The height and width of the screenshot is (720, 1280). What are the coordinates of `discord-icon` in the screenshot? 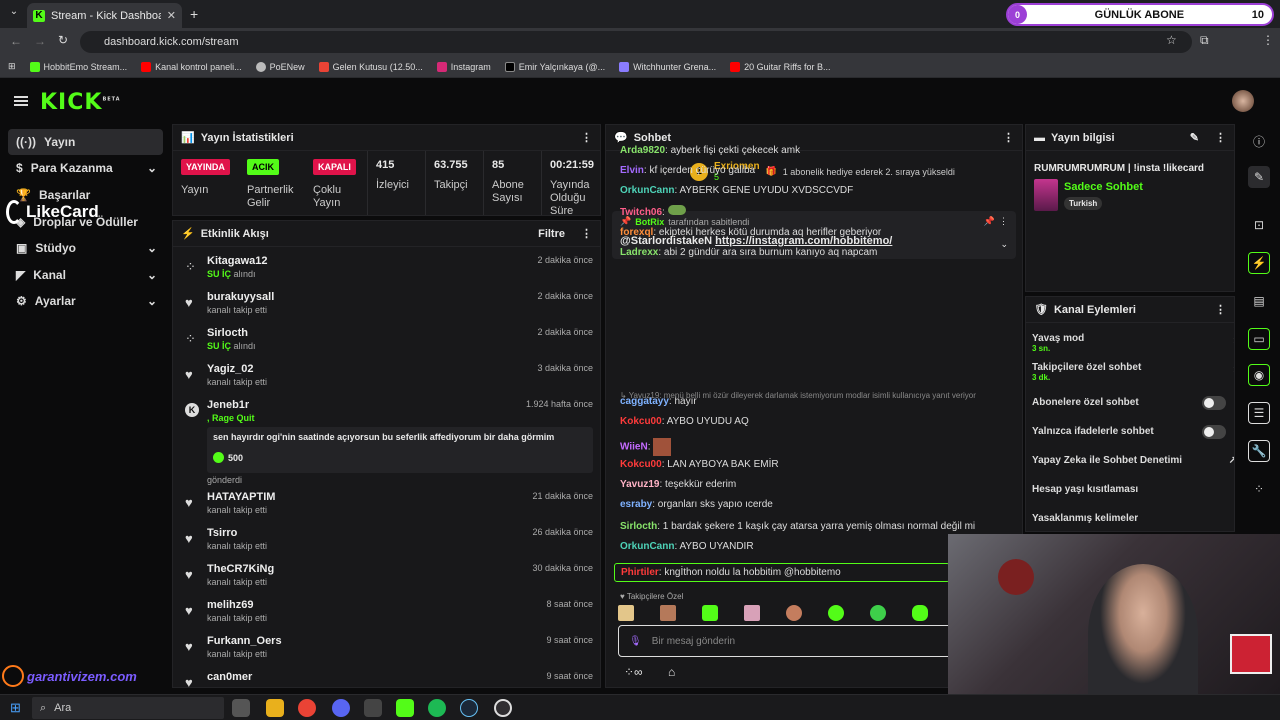 It's located at (341, 708).